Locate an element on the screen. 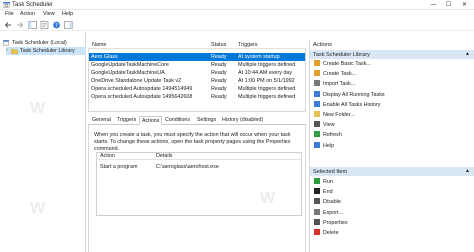  show-hide-action-pane-icon is located at coordinates (68, 25).